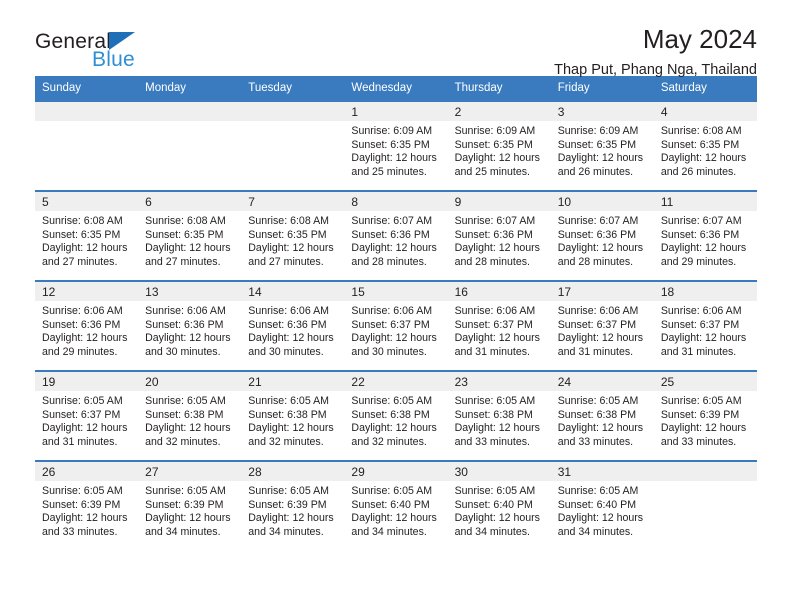 Image resolution: width=792 pixels, height=612 pixels. I want to click on day-info-line: Sunset: 6:40 PM, so click(597, 504).